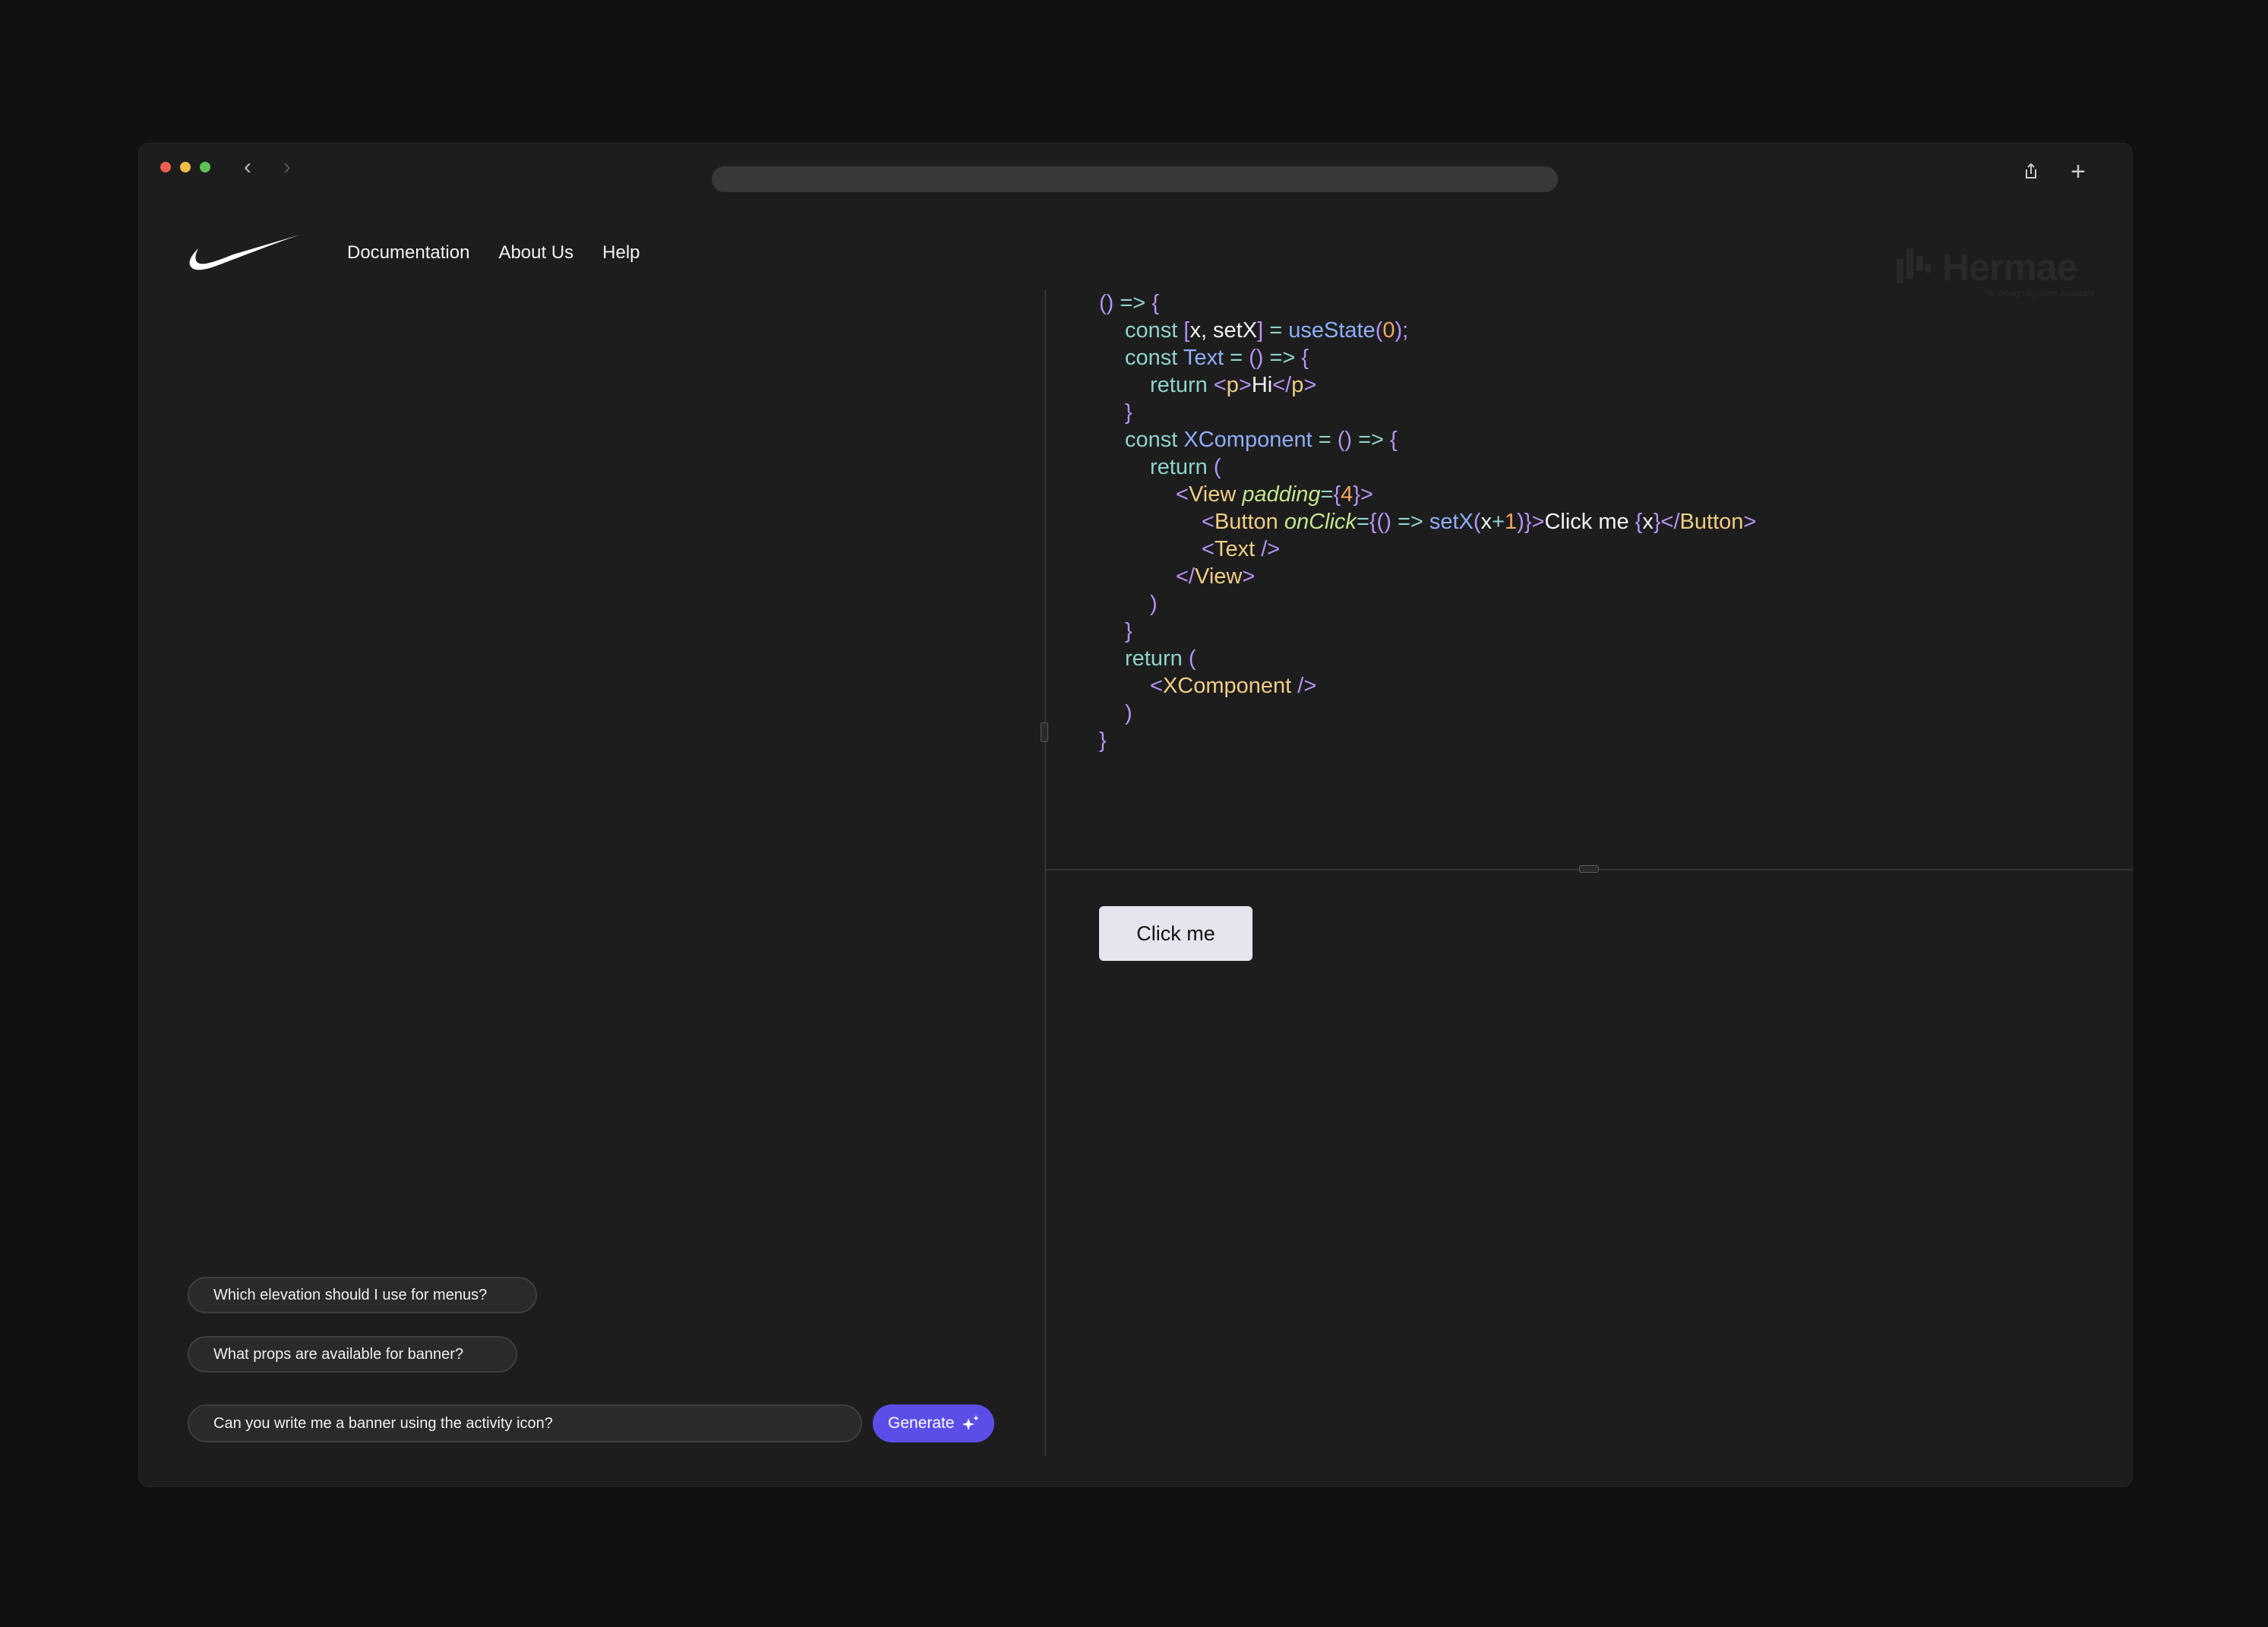  What do you see at coordinates (1427, 357) in the screenshot?
I see `code-line: const Text = () => {` at bounding box center [1427, 357].